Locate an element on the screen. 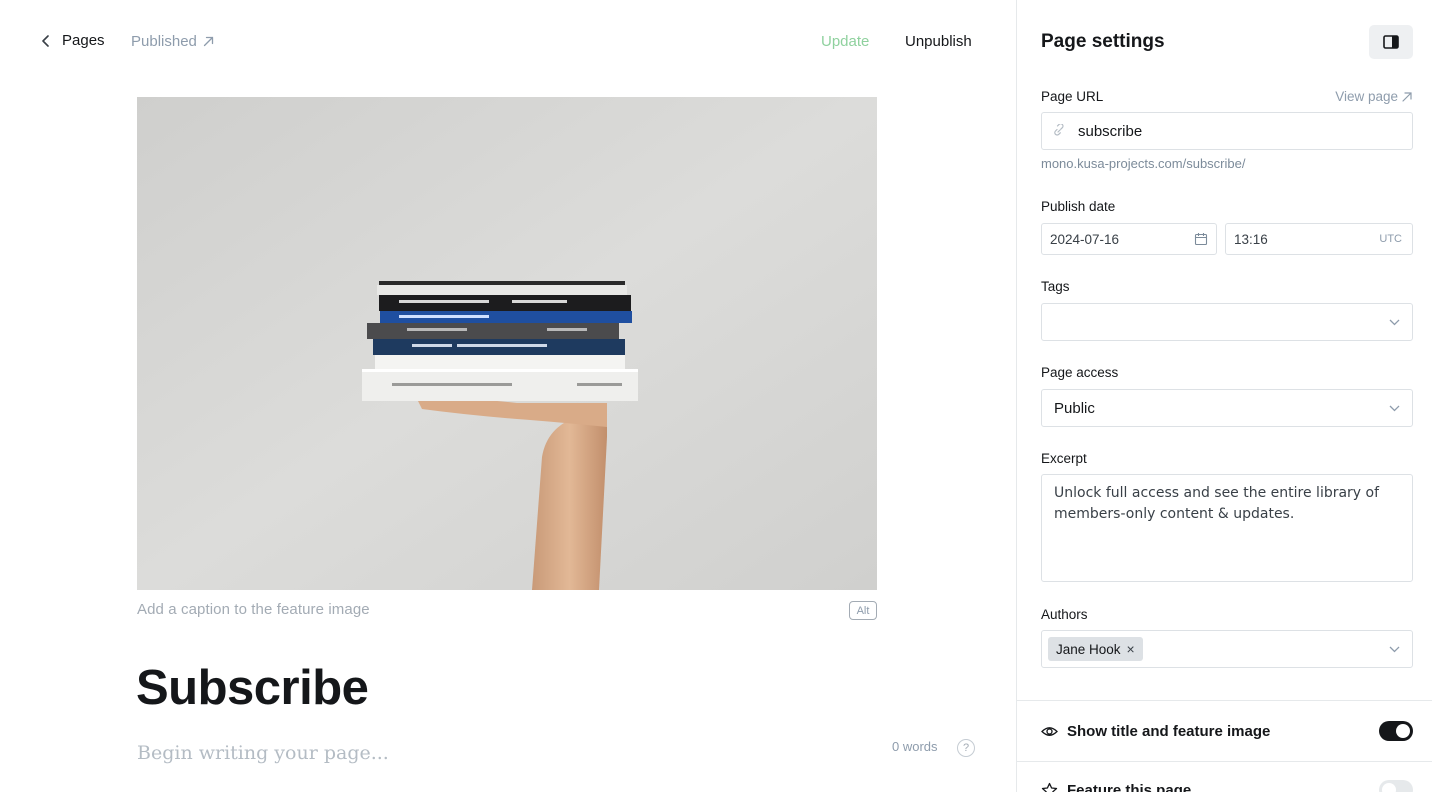 The width and height of the screenshot is (1432, 792). feature-image-caption-input: Add a caption to the feature image is located at coordinates (253, 609).